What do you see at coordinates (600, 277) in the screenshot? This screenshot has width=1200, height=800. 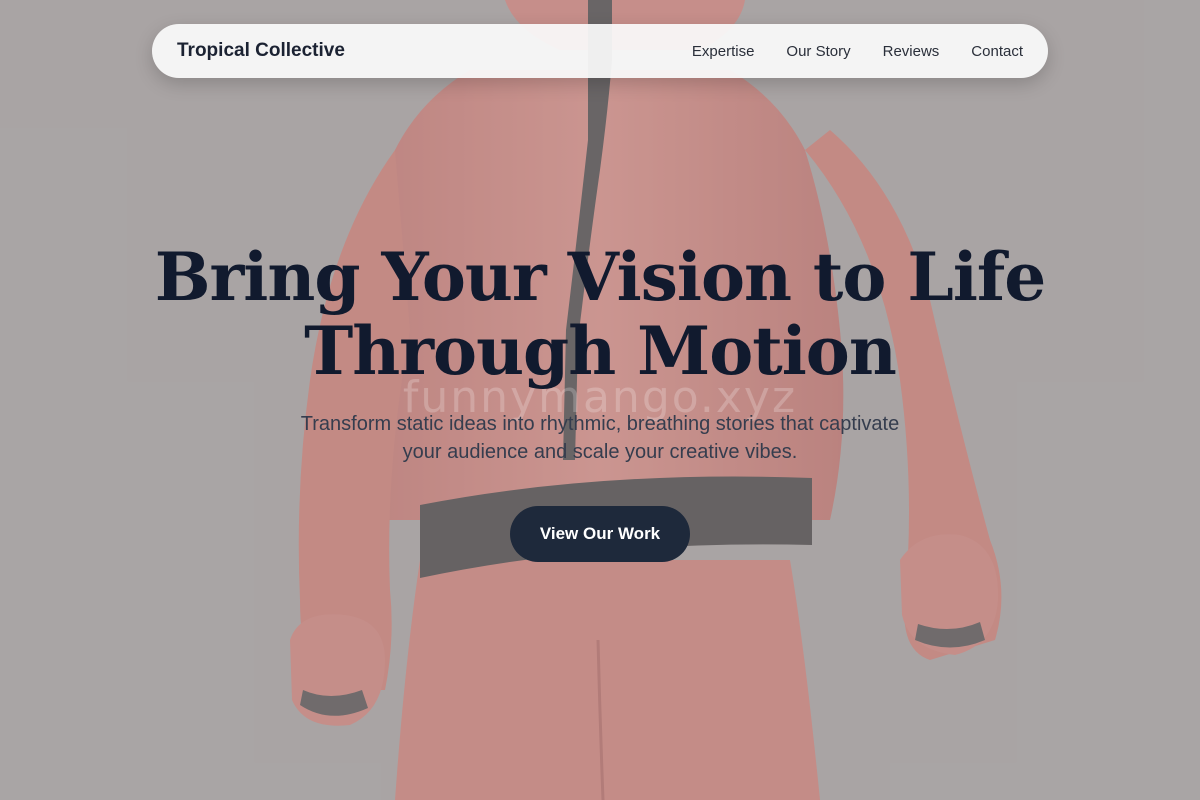 I see `hero-title-line-1: Bring Your Vision to Life` at bounding box center [600, 277].